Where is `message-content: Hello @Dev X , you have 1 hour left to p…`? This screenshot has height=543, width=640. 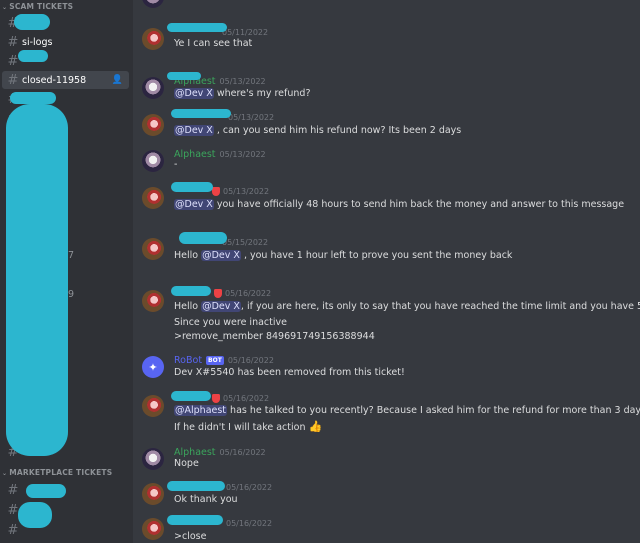 message-content: Hello @Dev X , you have 1 hour left to p… is located at coordinates (343, 255).